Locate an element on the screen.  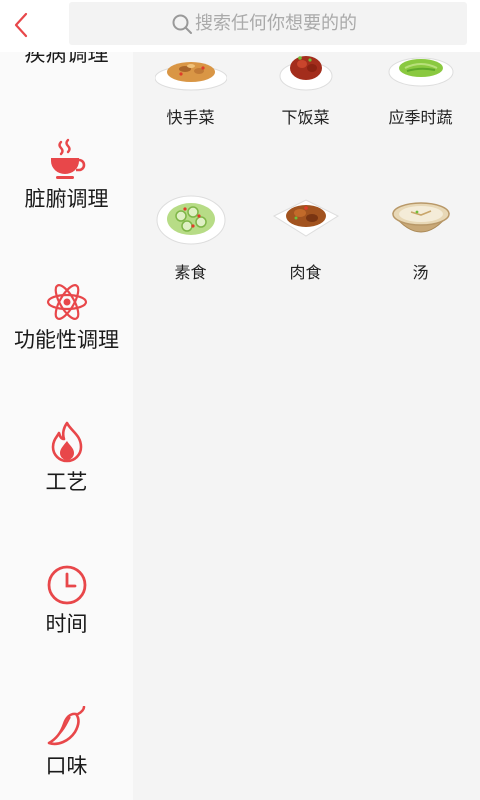
sidebar-item-craft: 工艺 is located at coordinates (66, 486).